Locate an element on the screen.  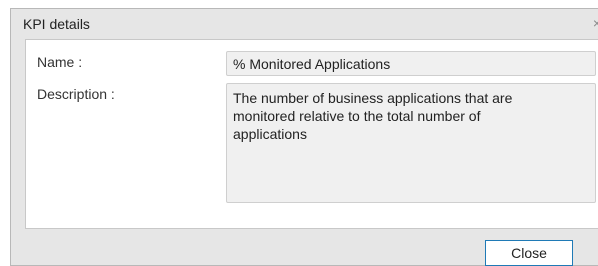
name-field: % Monitored Applications is located at coordinates (411, 63).